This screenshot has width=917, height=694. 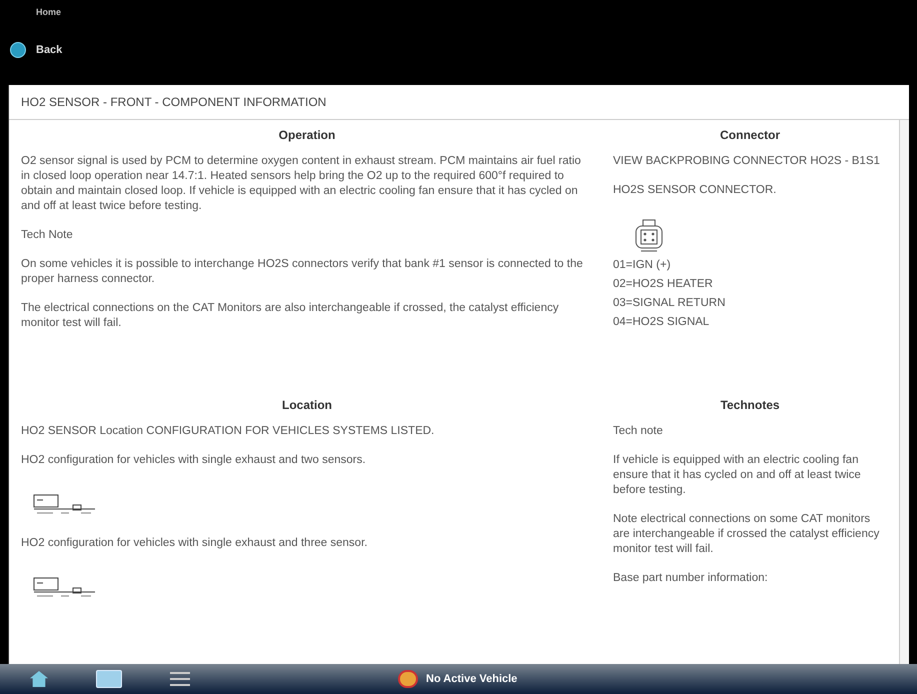 What do you see at coordinates (307, 135) in the screenshot?
I see `section-heading: Operation` at bounding box center [307, 135].